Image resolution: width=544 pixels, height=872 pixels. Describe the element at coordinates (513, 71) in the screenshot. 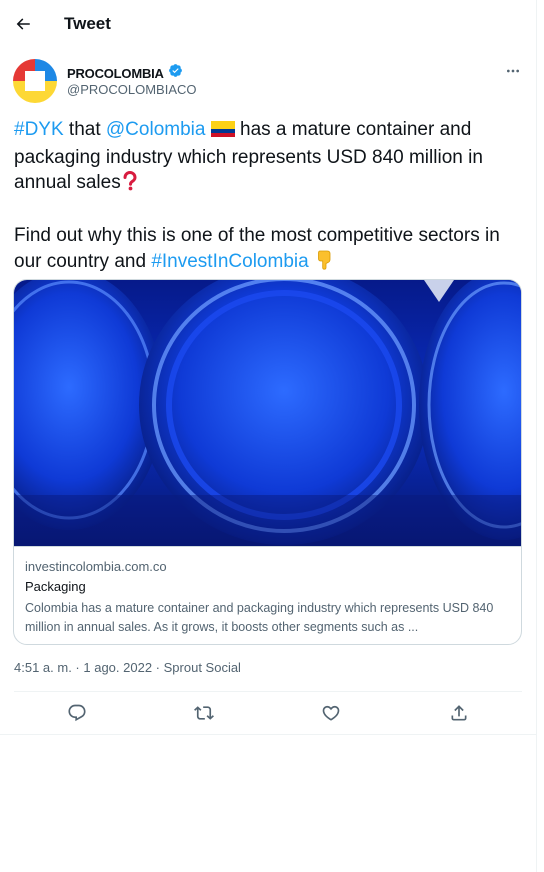

I see `more-horizontal-icon` at that location.